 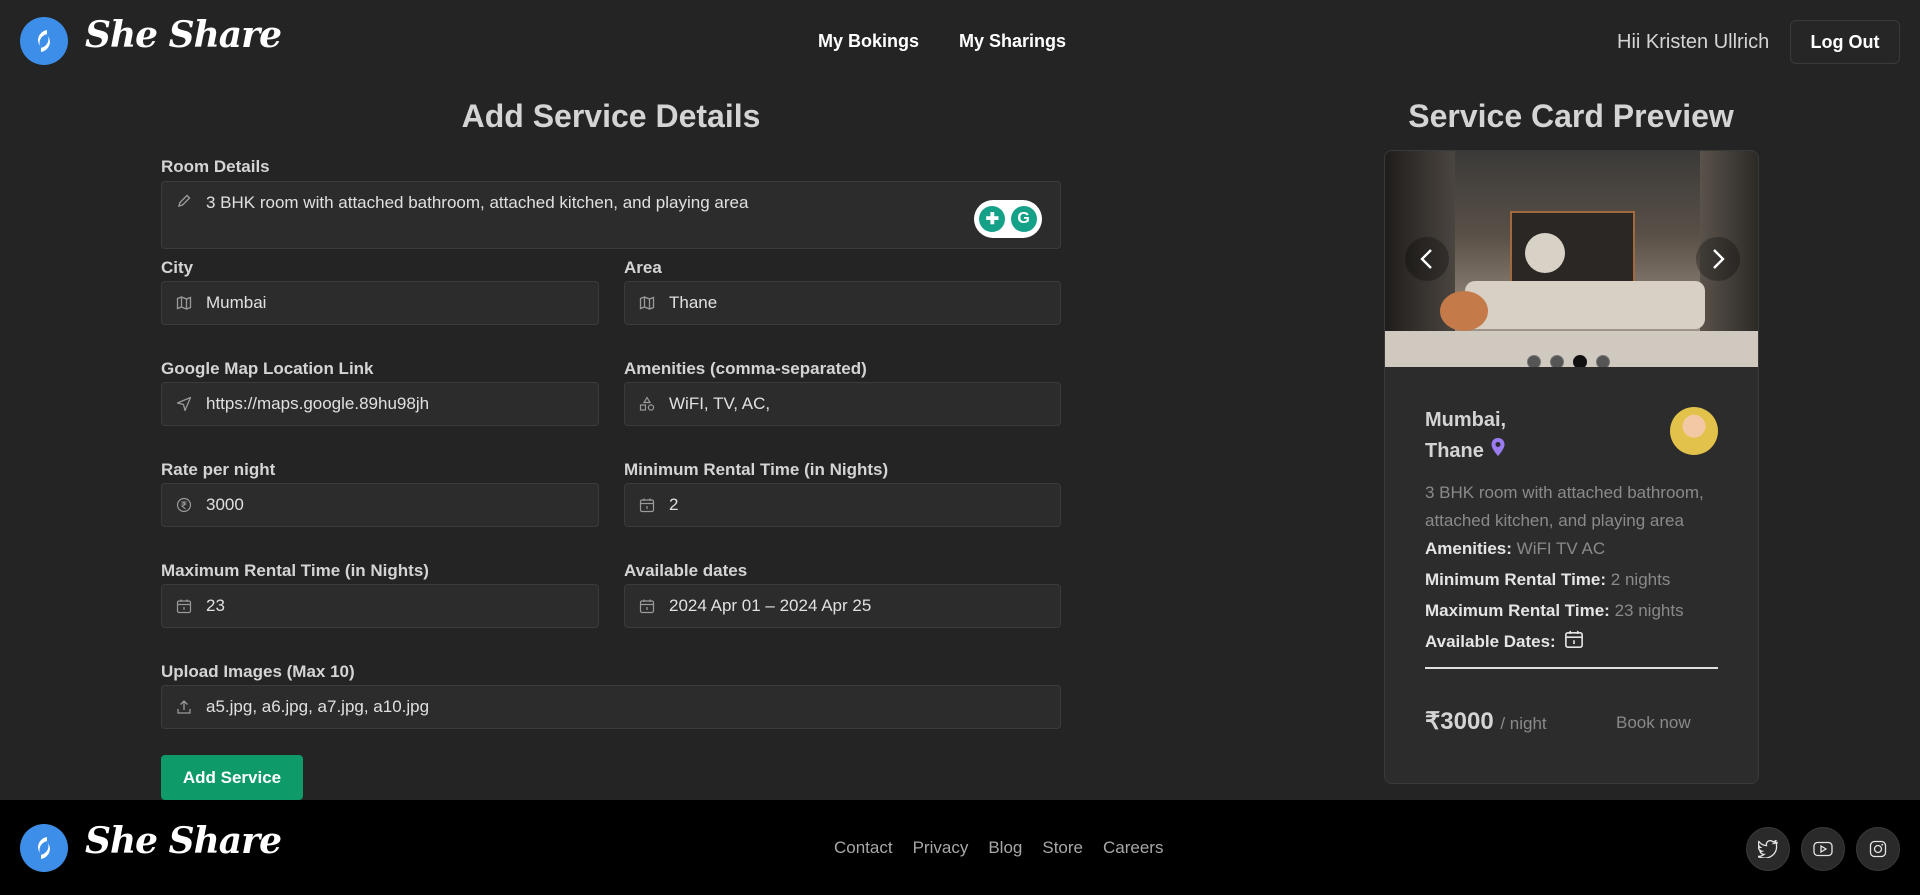 I want to click on main-nav: My Bokings My Sharings, so click(x=942, y=41).